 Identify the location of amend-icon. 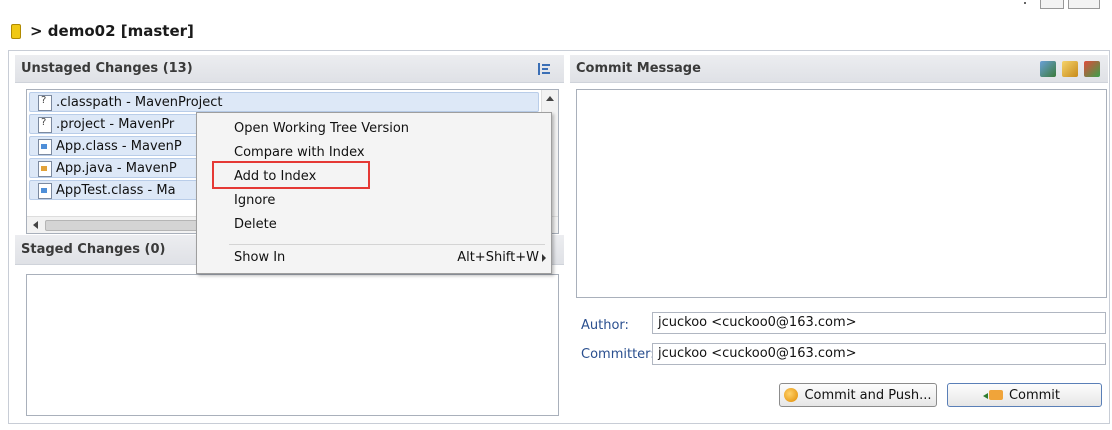
(1048, 69).